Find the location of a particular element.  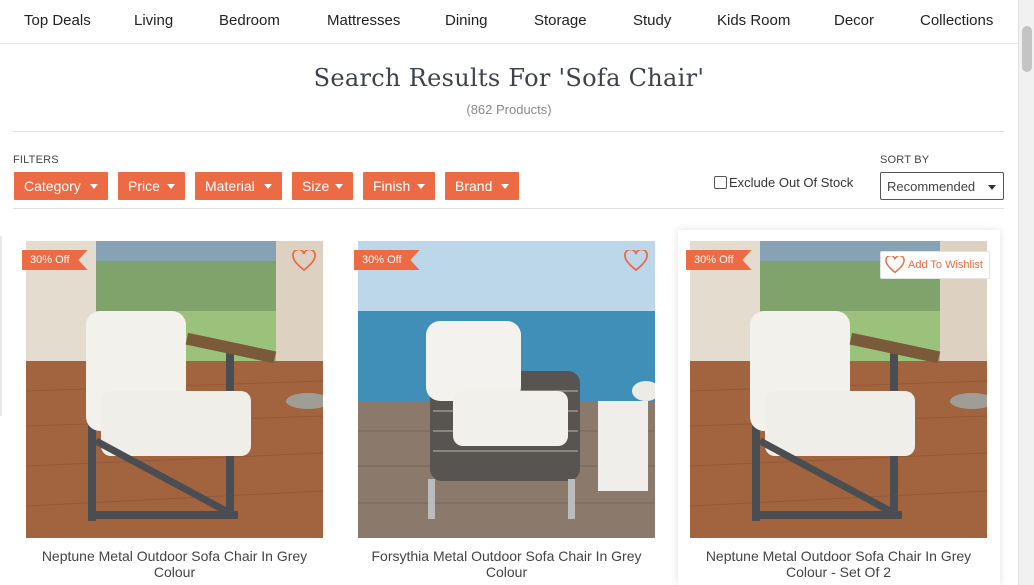

result-count: (862 Products) is located at coordinates (509, 109).